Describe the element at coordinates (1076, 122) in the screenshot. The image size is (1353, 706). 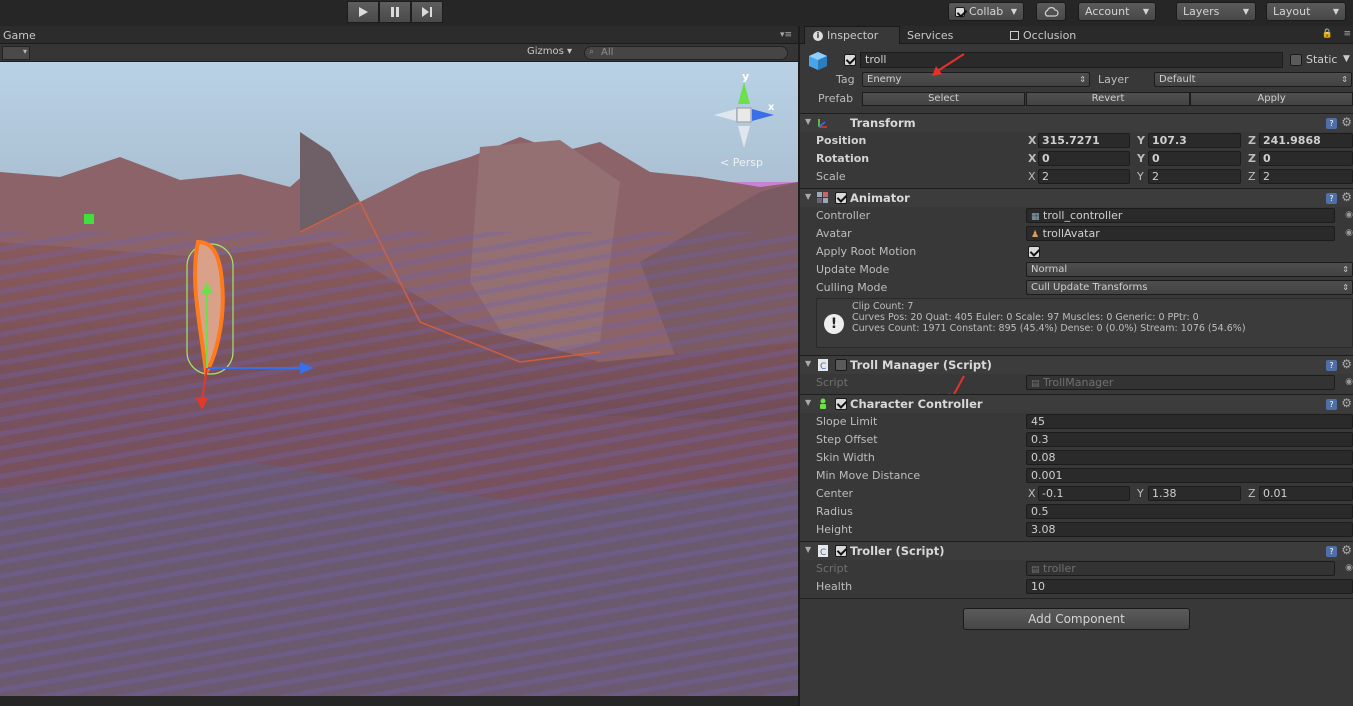
I see `transform-header: ▼ Transform ? ⚙` at that location.